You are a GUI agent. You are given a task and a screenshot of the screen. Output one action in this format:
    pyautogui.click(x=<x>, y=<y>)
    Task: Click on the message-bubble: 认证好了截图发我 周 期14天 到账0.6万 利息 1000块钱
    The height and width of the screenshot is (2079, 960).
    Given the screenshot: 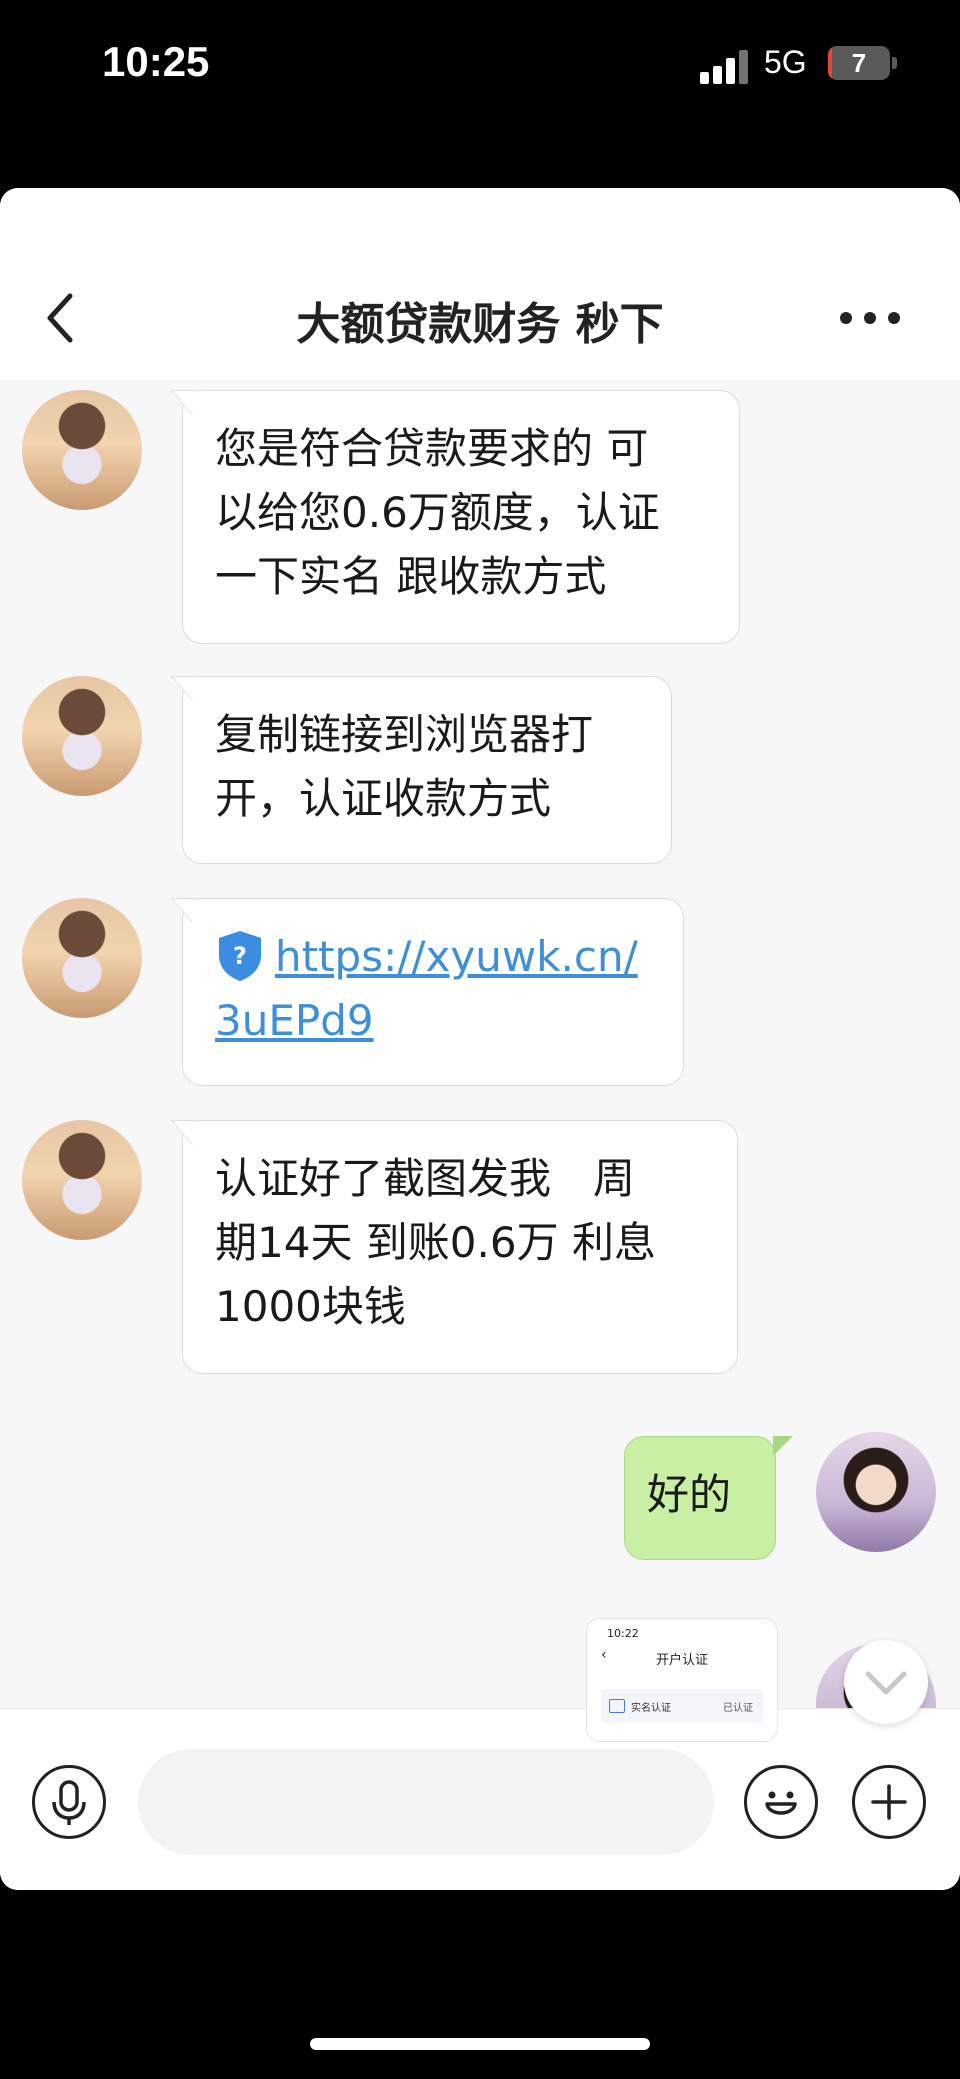 What is the action you would take?
    pyautogui.click(x=460, y=1247)
    